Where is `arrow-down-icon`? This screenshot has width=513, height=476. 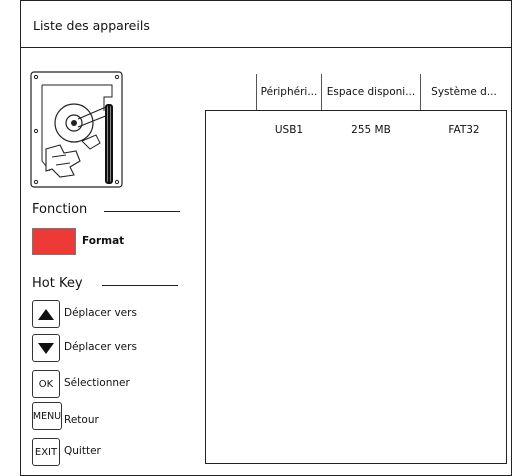 arrow-down-icon is located at coordinates (46, 348).